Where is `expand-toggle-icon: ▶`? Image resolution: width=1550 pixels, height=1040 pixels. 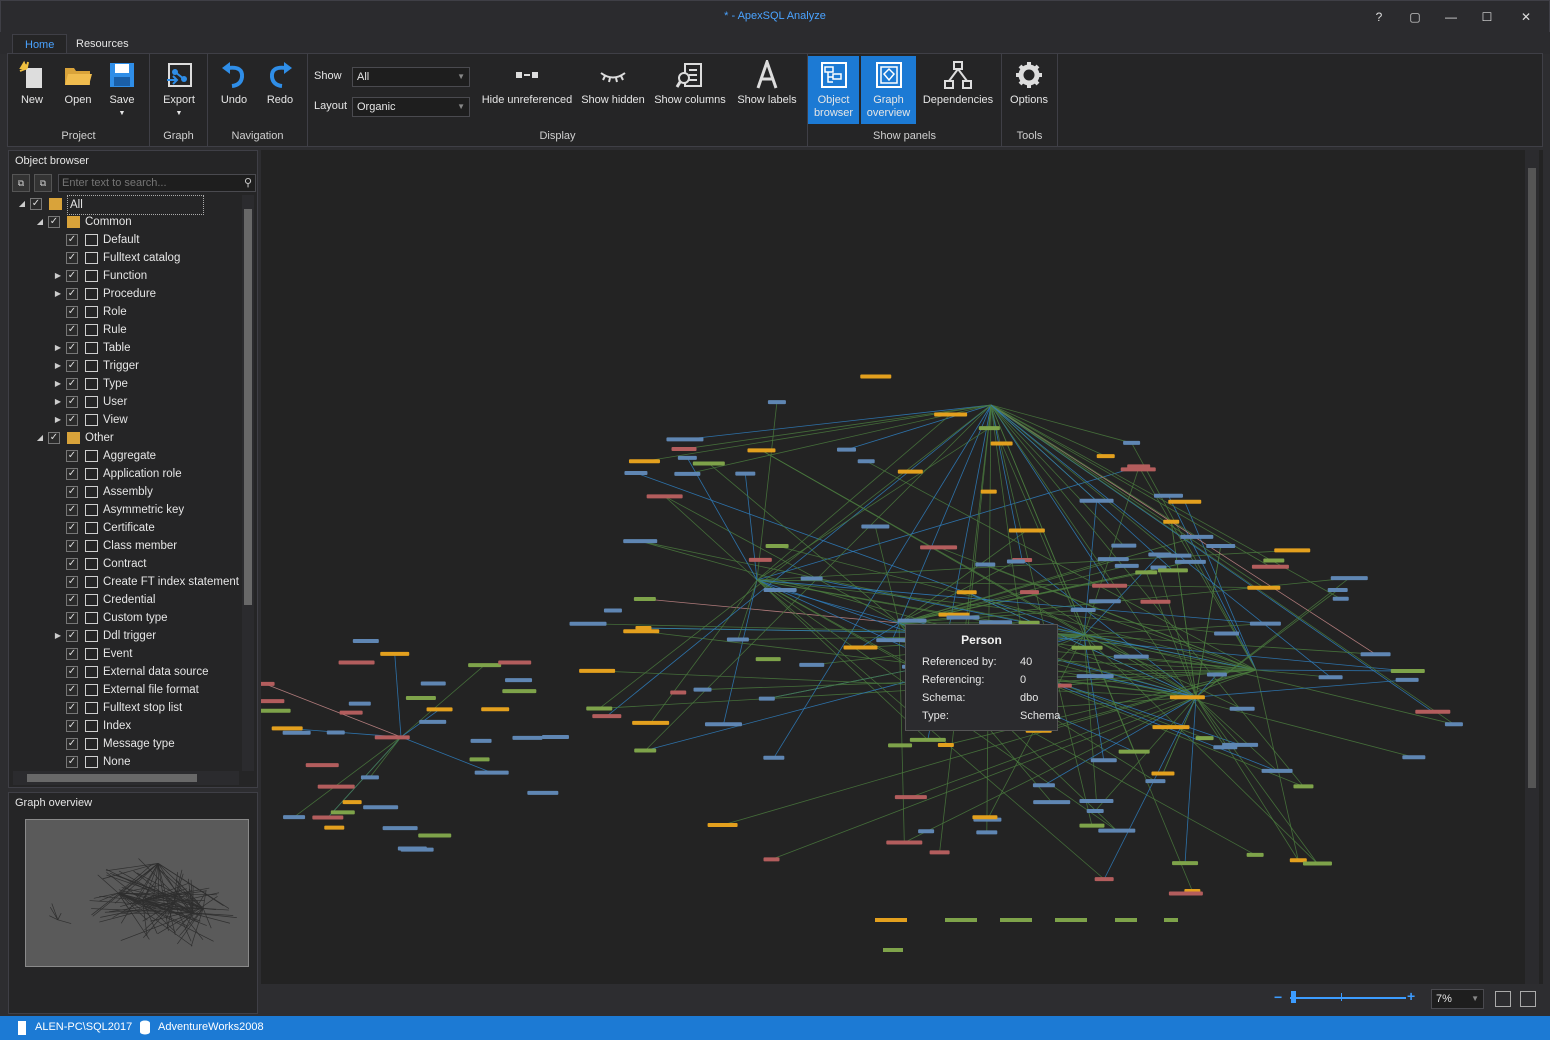 expand-toggle-icon: ▶ is located at coordinates (58, 636).